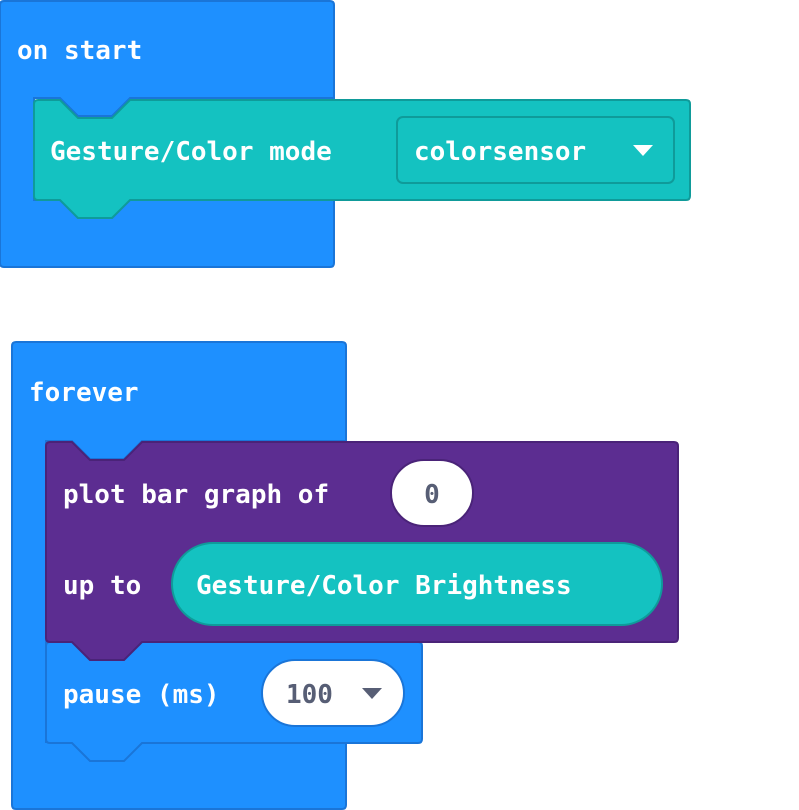 The height and width of the screenshot is (810, 799). I want to click on colorsensor-dropdown: colorsensor, so click(535, 150).